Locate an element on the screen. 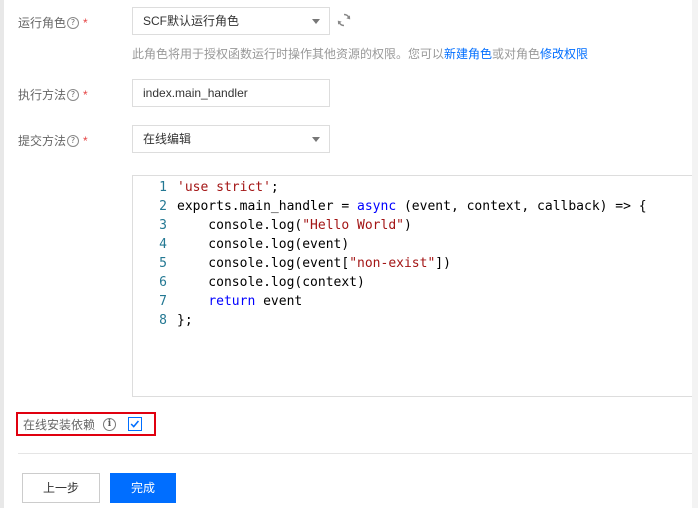  refresh-icon is located at coordinates (344, 20).